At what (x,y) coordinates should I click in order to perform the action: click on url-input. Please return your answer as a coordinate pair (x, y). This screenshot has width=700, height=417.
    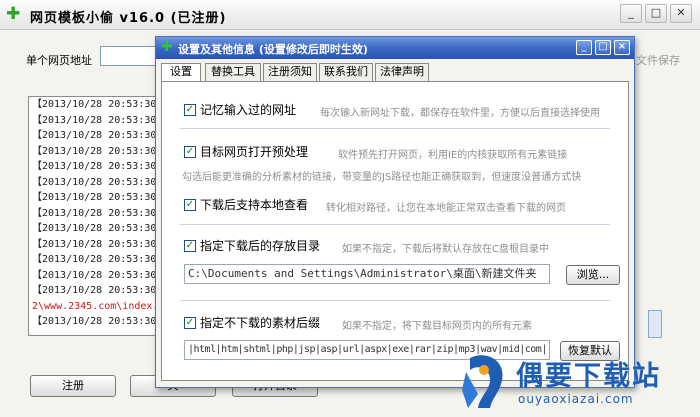
    Looking at the image, I should click on (130, 56).